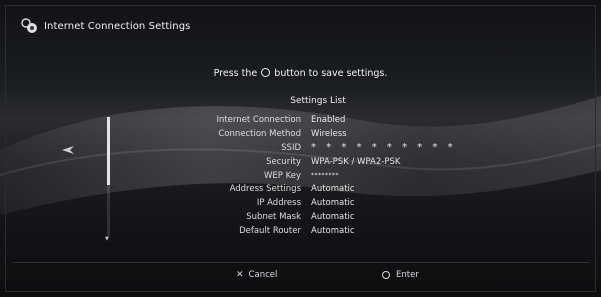 The width and height of the screenshot is (601, 297). What do you see at coordinates (240, 275) in the screenshot?
I see `cross-icon: ✕` at bounding box center [240, 275].